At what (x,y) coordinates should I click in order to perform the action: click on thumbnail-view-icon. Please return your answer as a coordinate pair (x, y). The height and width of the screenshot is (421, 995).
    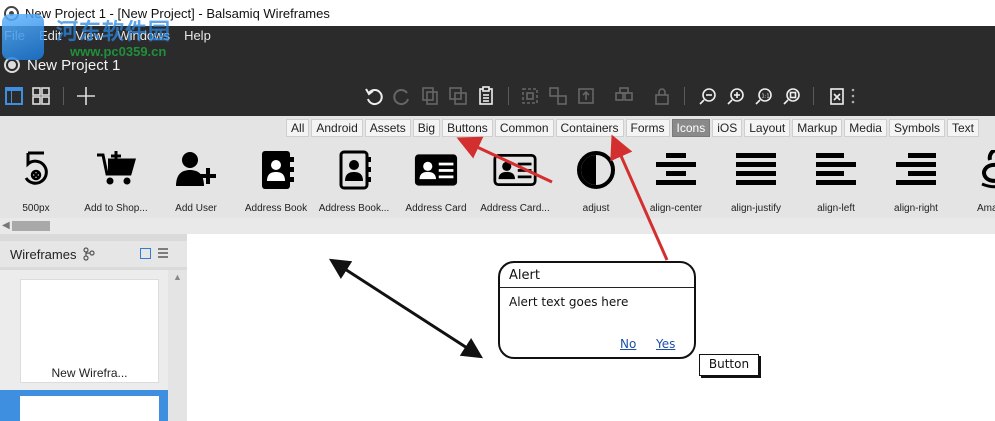
    Looking at the image, I should click on (145, 253).